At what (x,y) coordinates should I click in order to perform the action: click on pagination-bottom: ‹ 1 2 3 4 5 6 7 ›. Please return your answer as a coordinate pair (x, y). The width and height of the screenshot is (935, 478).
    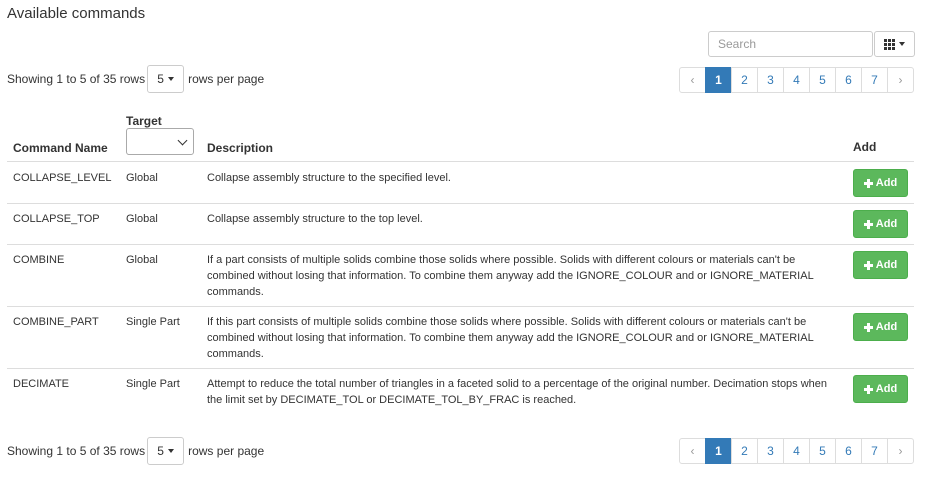
    Looking at the image, I should click on (796, 451).